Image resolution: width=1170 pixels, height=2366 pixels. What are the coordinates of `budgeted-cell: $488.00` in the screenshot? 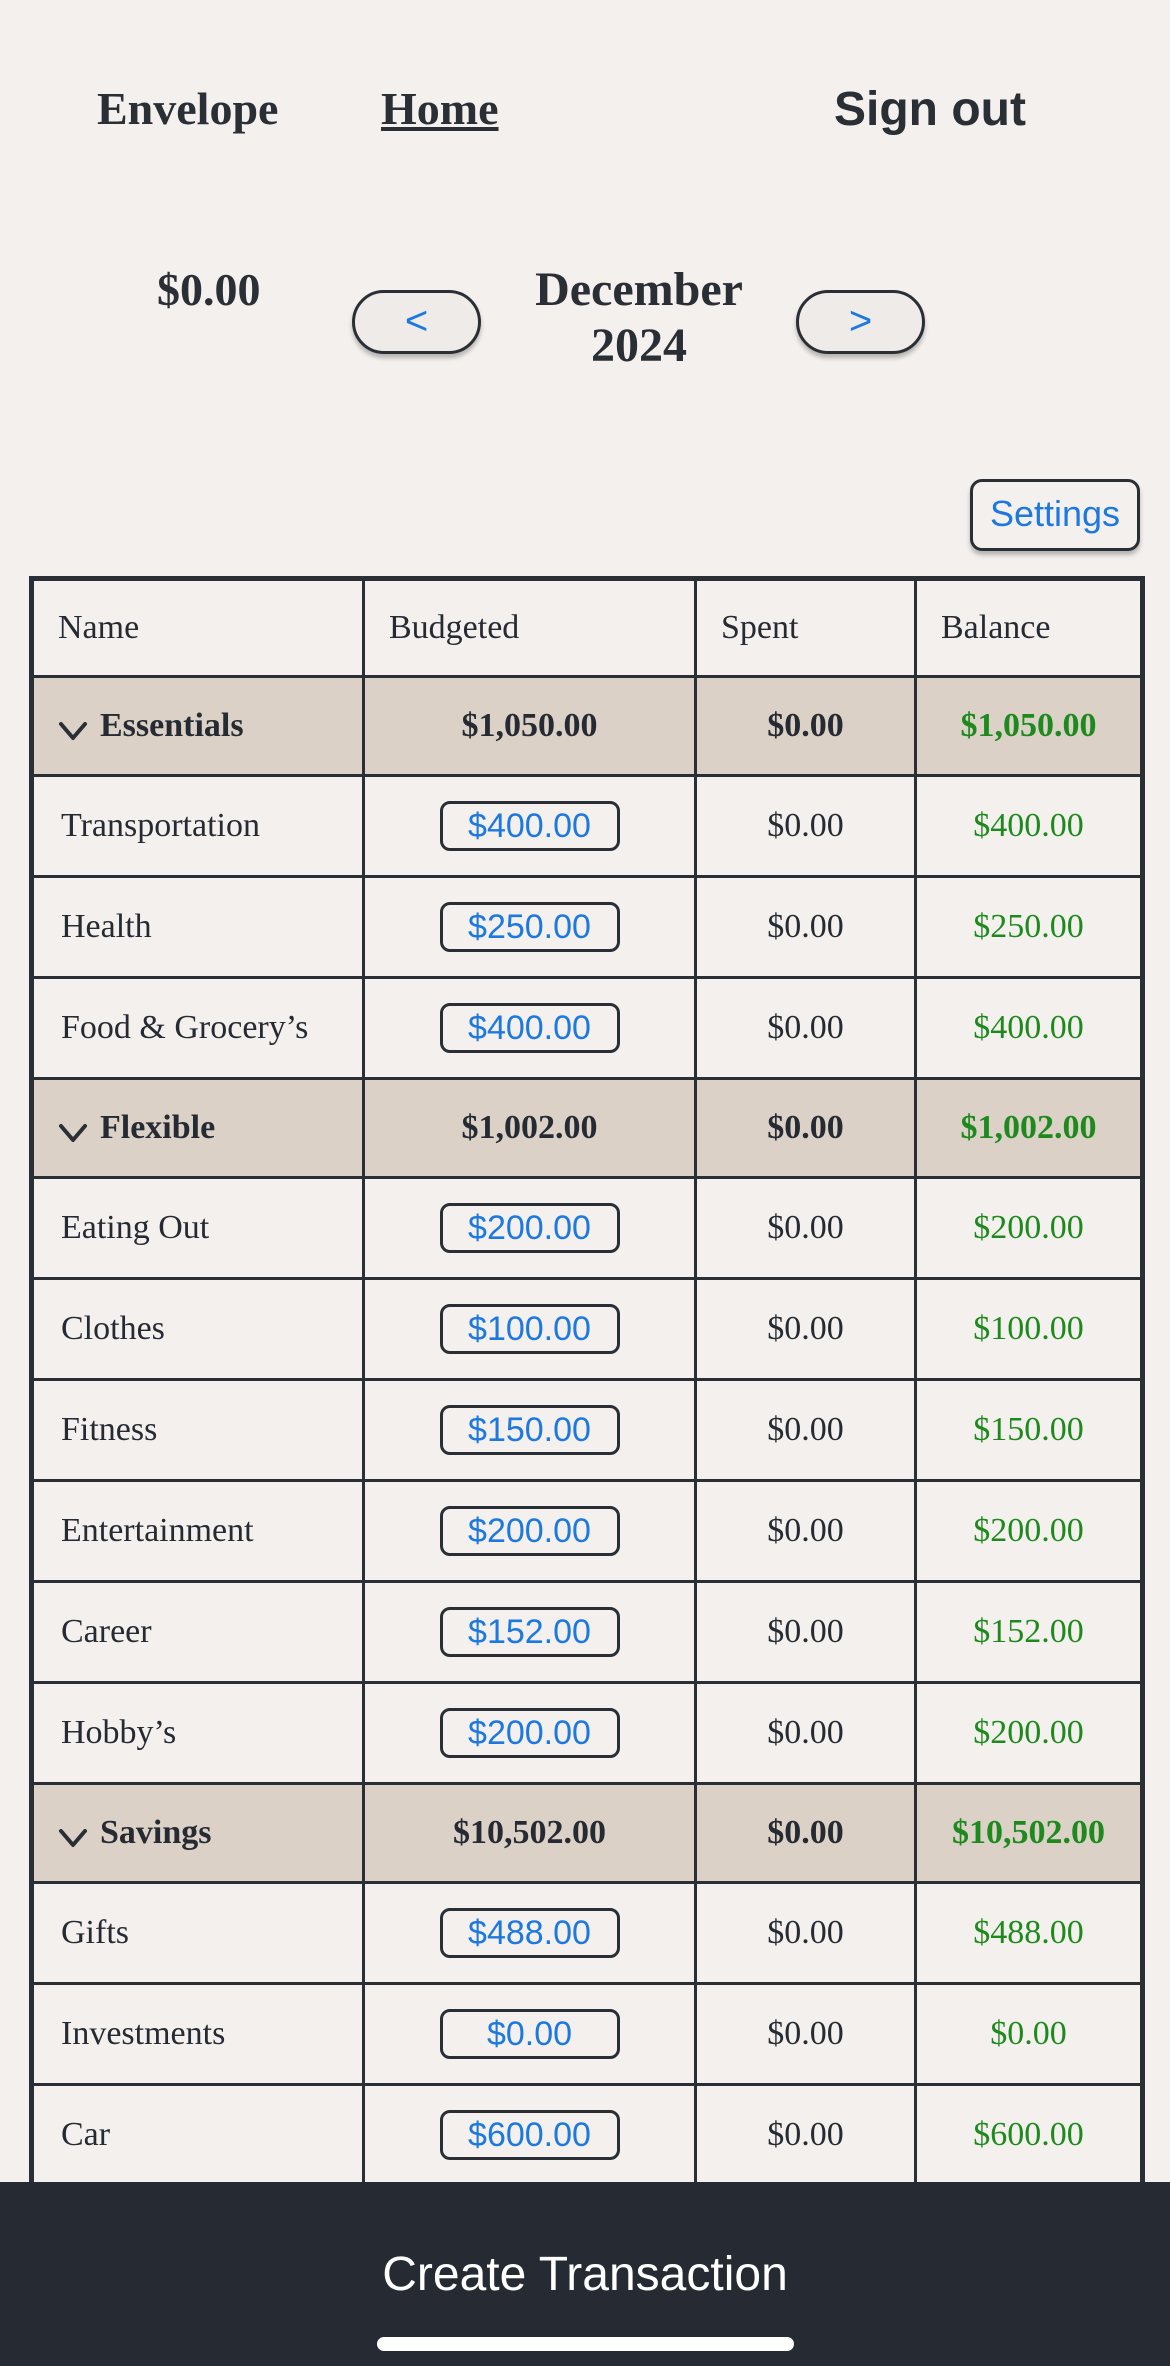 It's located at (529, 1933).